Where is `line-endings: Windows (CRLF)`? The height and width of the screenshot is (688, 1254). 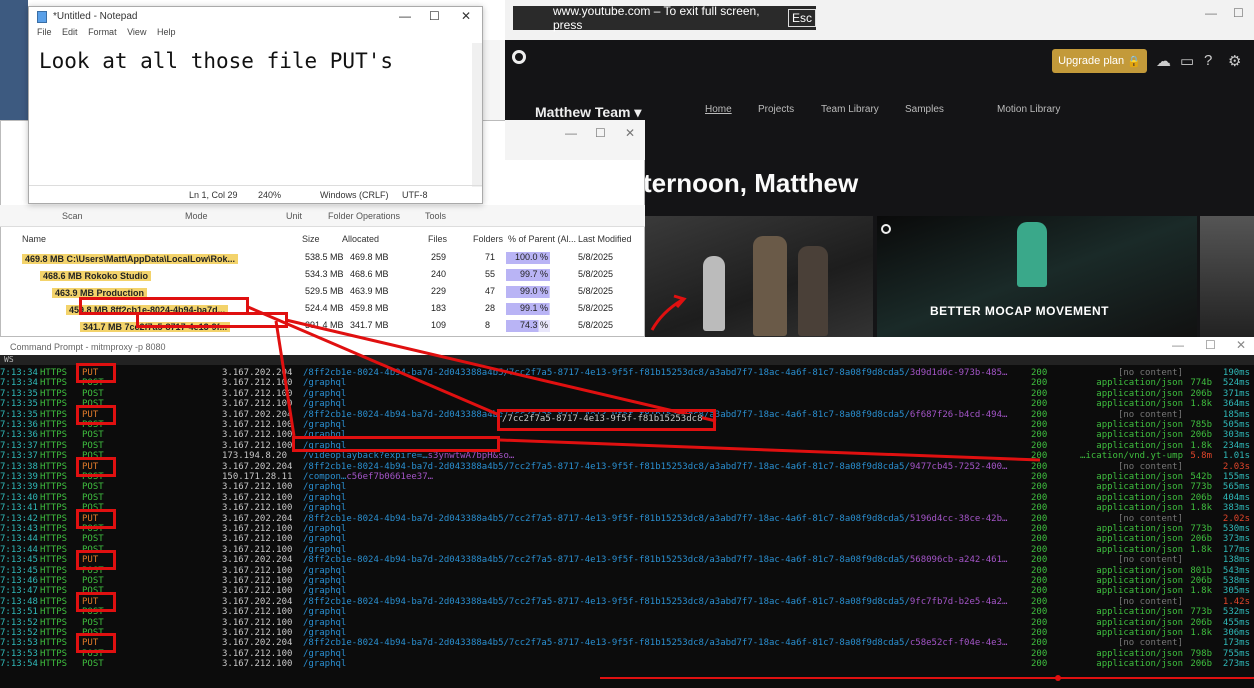
line-endings: Windows (CRLF) is located at coordinates (354, 195).